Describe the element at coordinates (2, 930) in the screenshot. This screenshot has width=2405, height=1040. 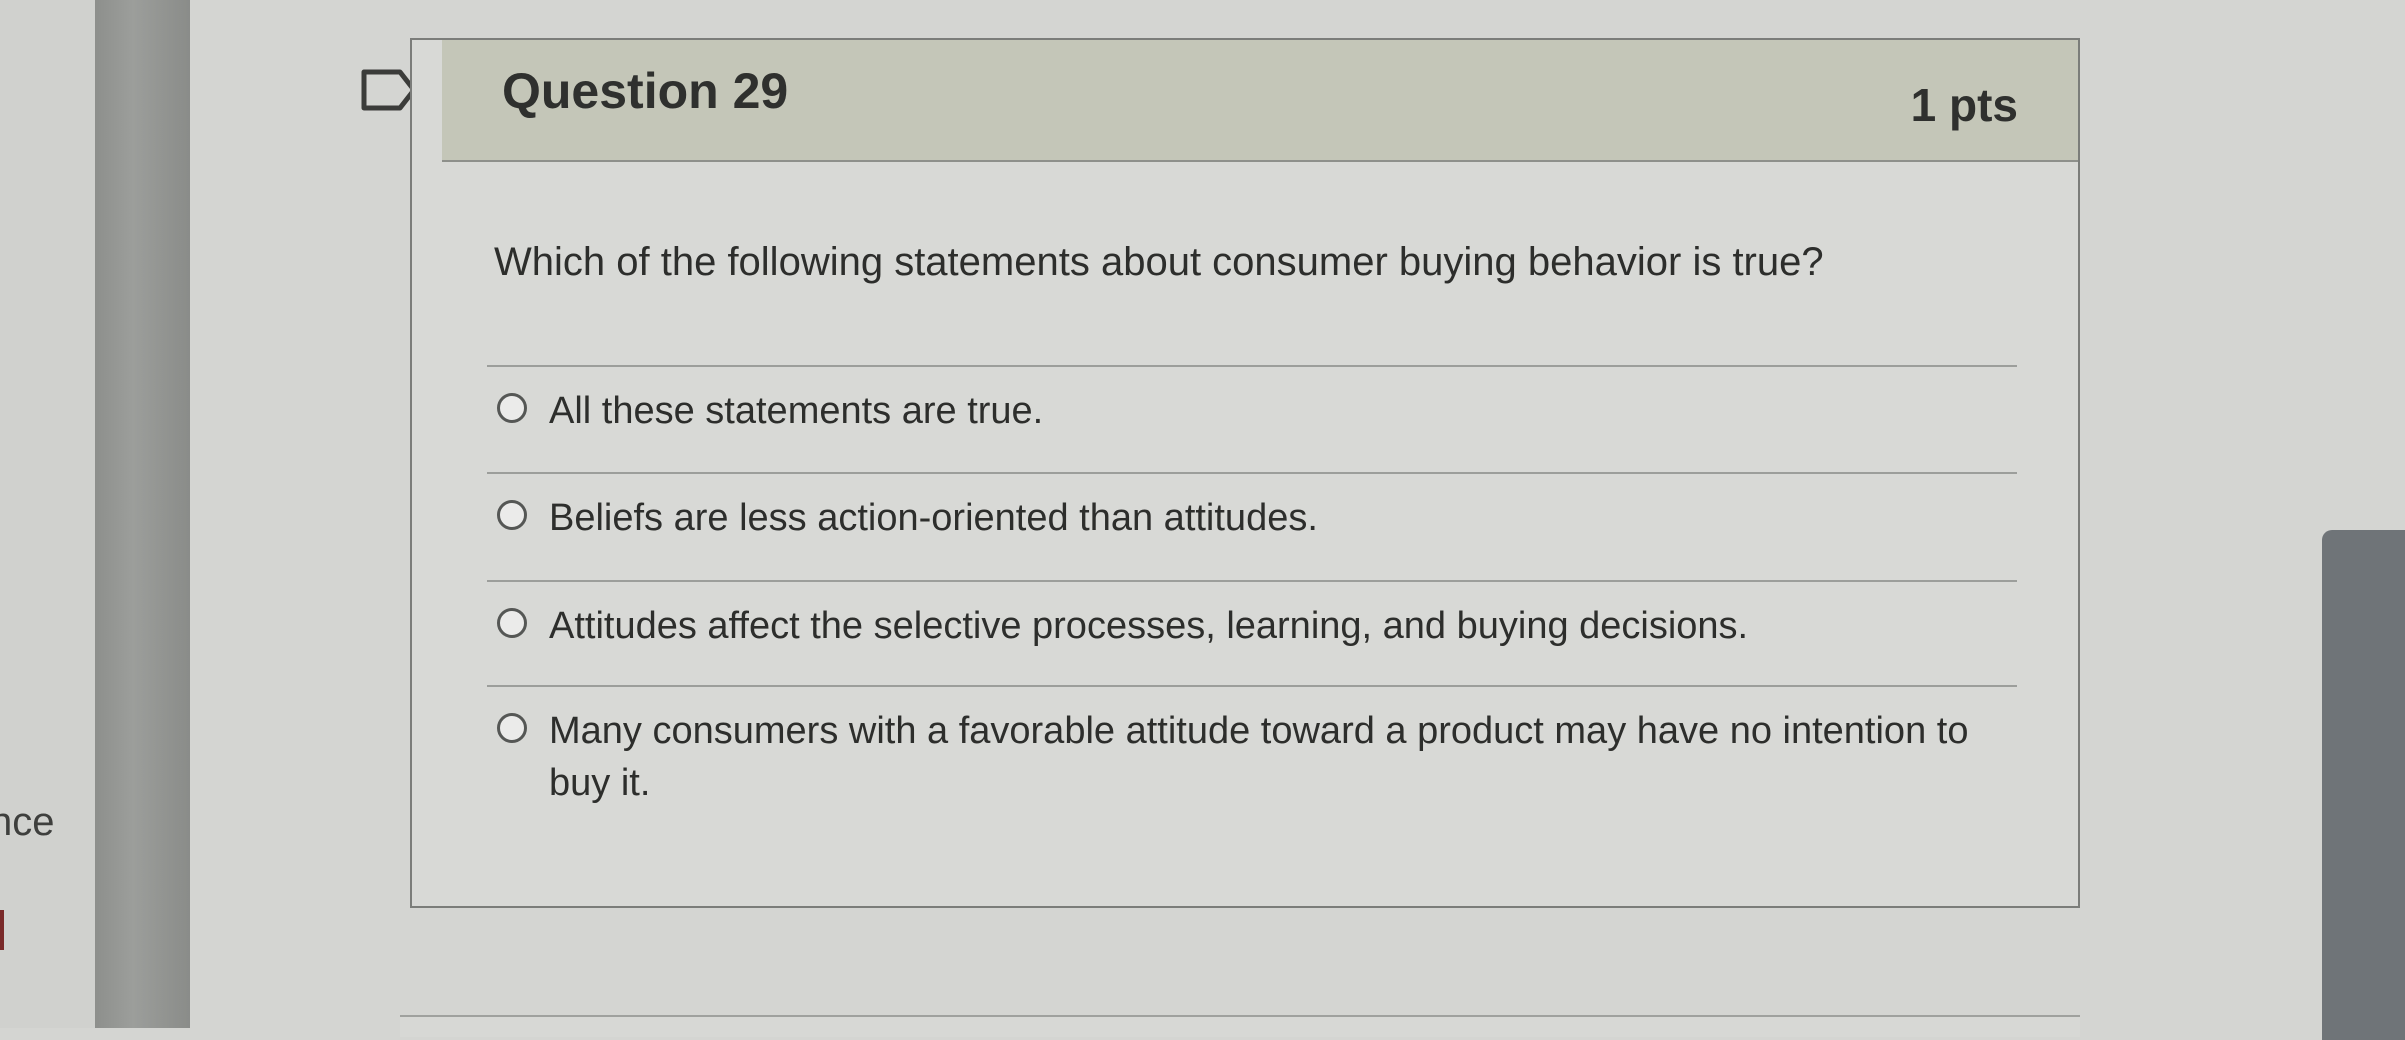
I see `sidebar-marker` at that location.